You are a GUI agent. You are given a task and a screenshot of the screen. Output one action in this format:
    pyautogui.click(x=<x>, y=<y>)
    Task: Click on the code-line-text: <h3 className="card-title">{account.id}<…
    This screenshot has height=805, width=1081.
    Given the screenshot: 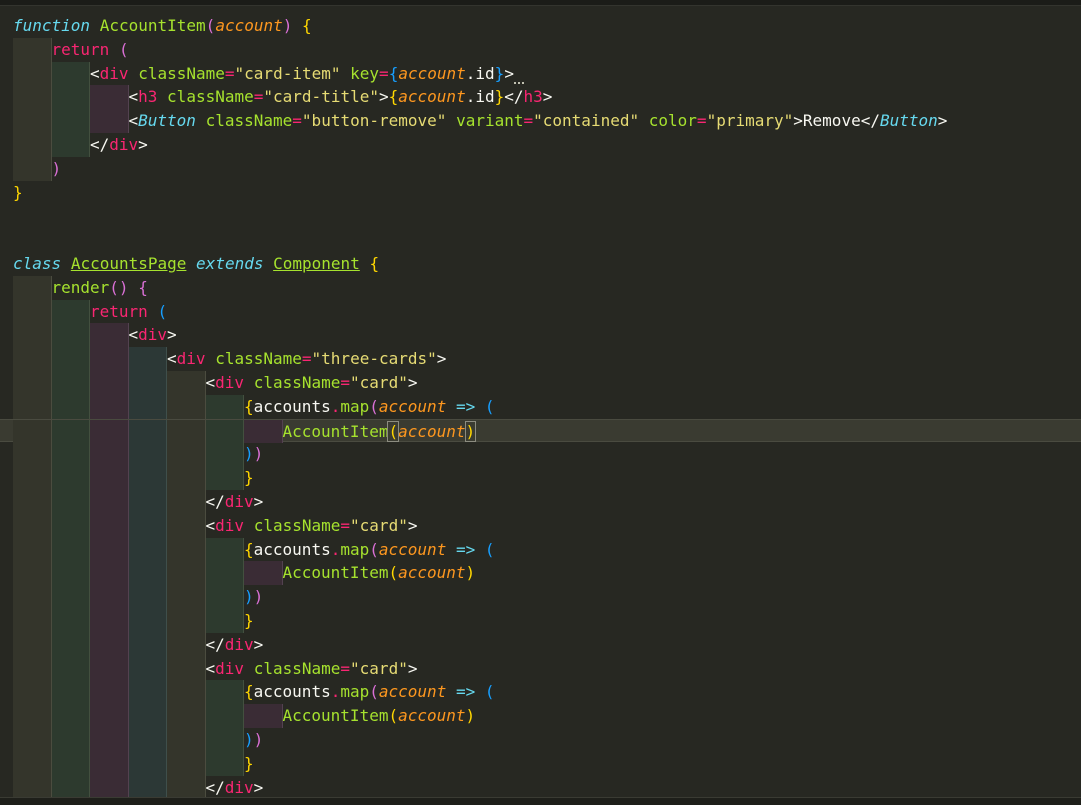 What is the action you would take?
    pyautogui.click(x=341, y=97)
    